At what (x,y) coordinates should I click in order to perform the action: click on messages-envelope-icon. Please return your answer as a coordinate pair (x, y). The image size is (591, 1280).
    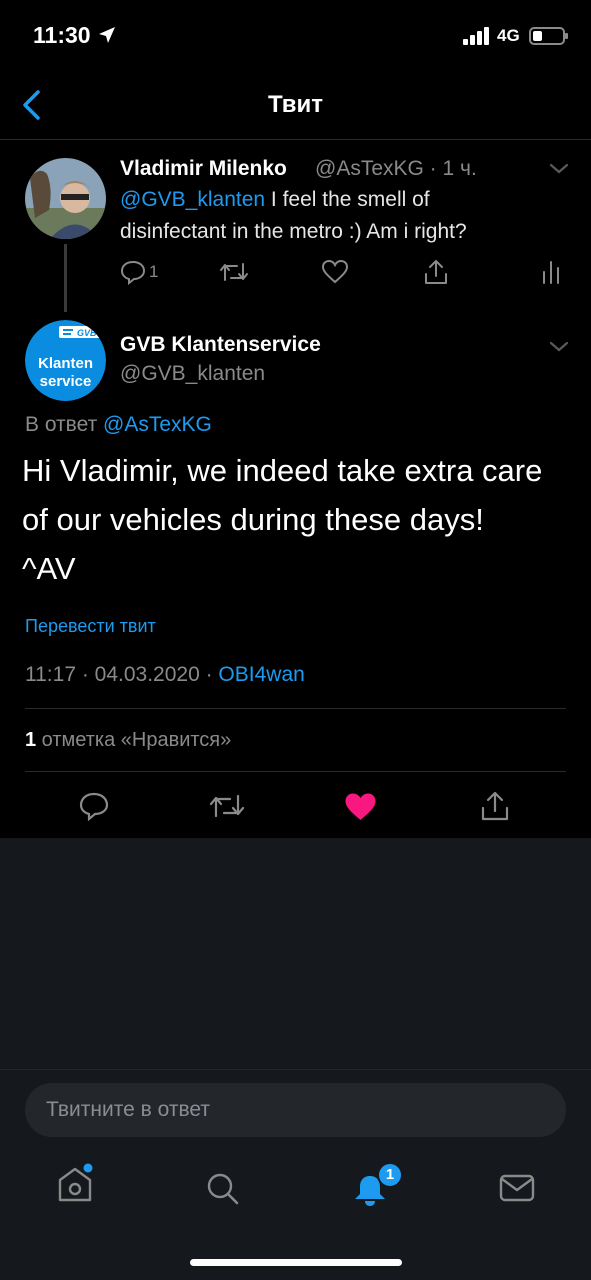
    Looking at the image, I should click on (517, 1188).